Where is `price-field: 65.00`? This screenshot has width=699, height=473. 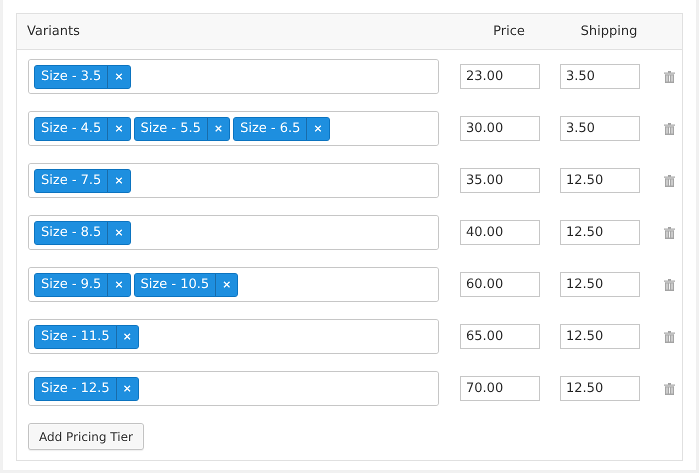
price-field: 65.00 is located at coordinates (500, 336).